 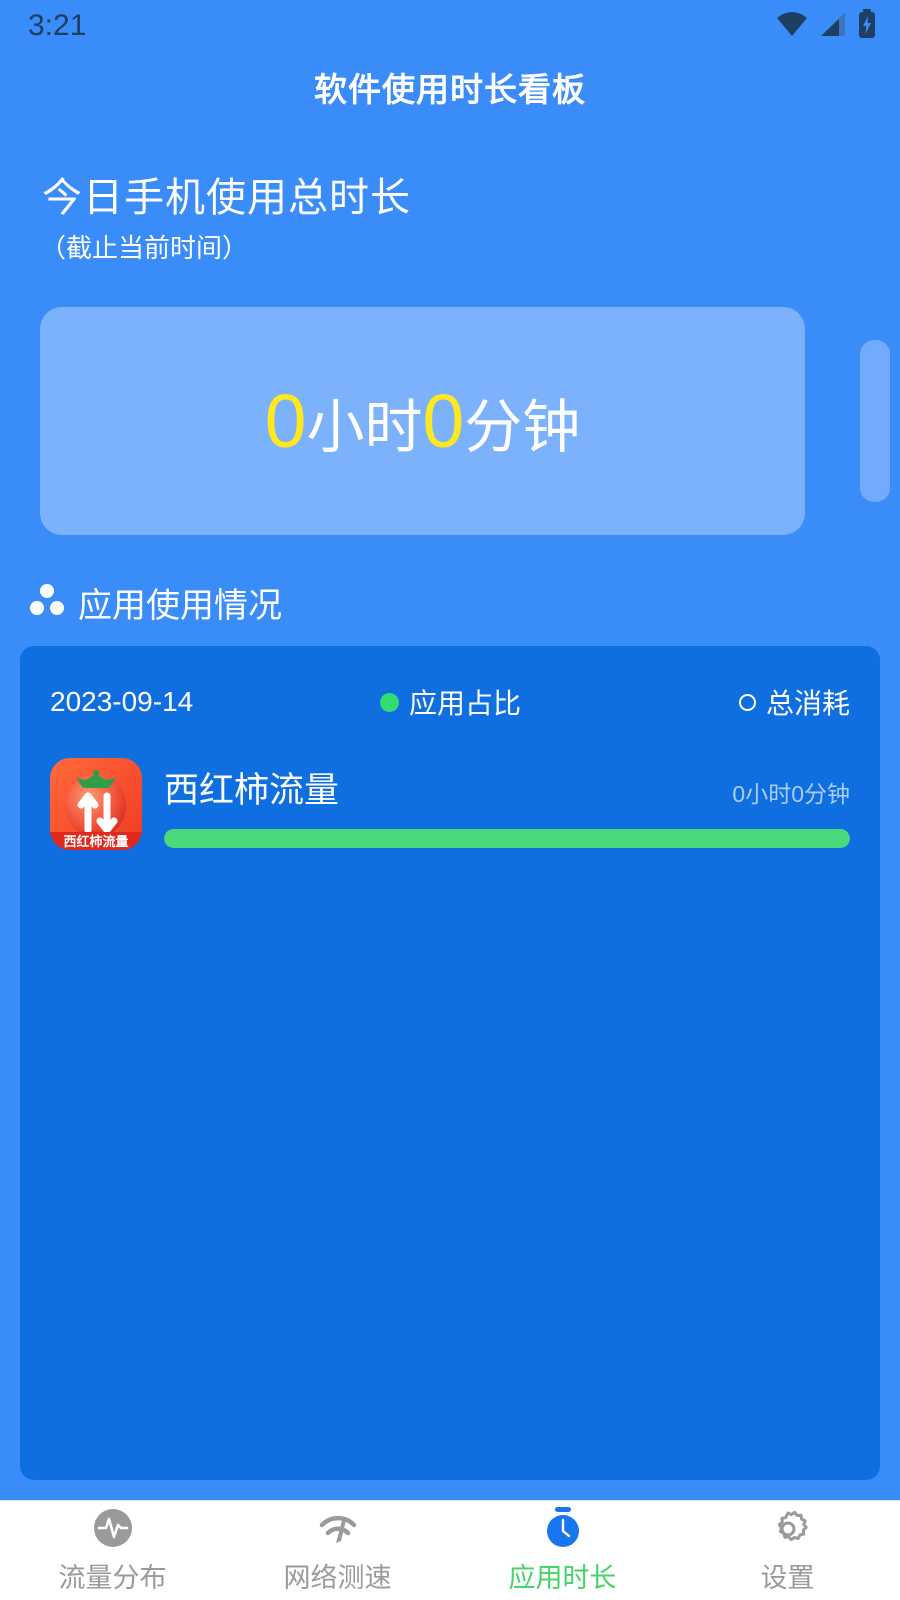 I want to click on legend-total-consumption: 总消耗, so click(x=794, y=702).